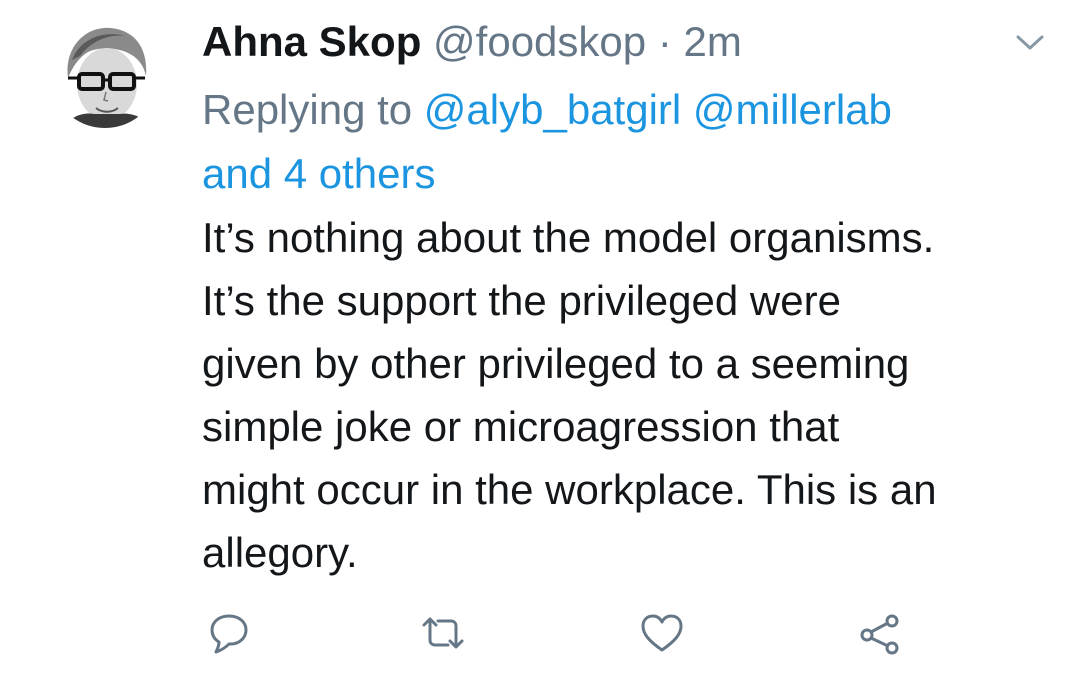  What do you see at coordinates (311, 41) in the screenshot?
I see `display-name: Ahna Skop` at bounding box center [311, 41].